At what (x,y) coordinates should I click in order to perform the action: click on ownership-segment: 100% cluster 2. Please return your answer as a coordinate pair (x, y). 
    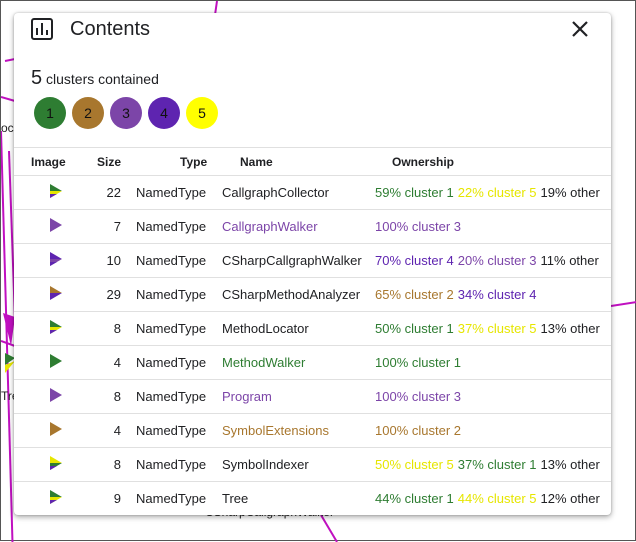
    Looking at the image, I should click on (418, 430).